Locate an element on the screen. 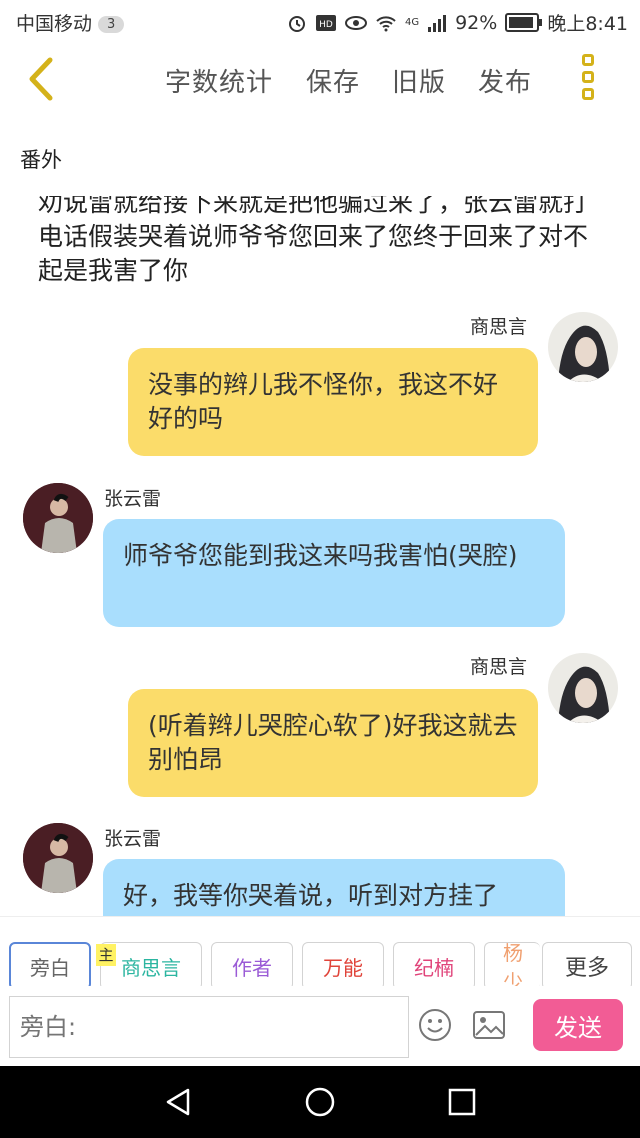 The width and height of the screenshot is (640, 1138). chapter-header: 番外 is located at coordinates (320, 158).